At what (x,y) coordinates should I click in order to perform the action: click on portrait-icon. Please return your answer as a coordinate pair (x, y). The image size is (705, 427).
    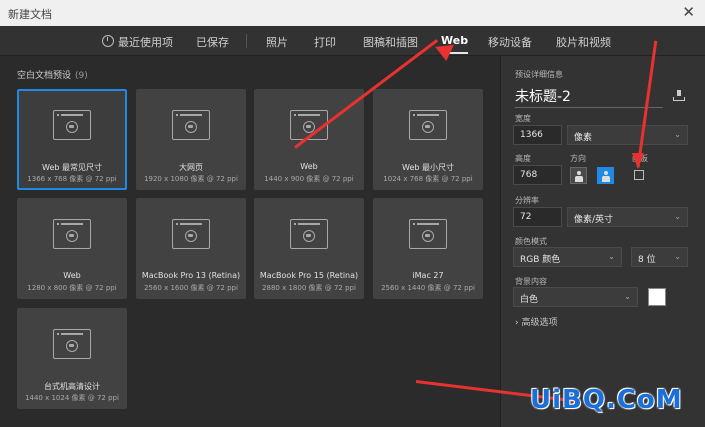
    Looking at the image, I should click on (579, 173).